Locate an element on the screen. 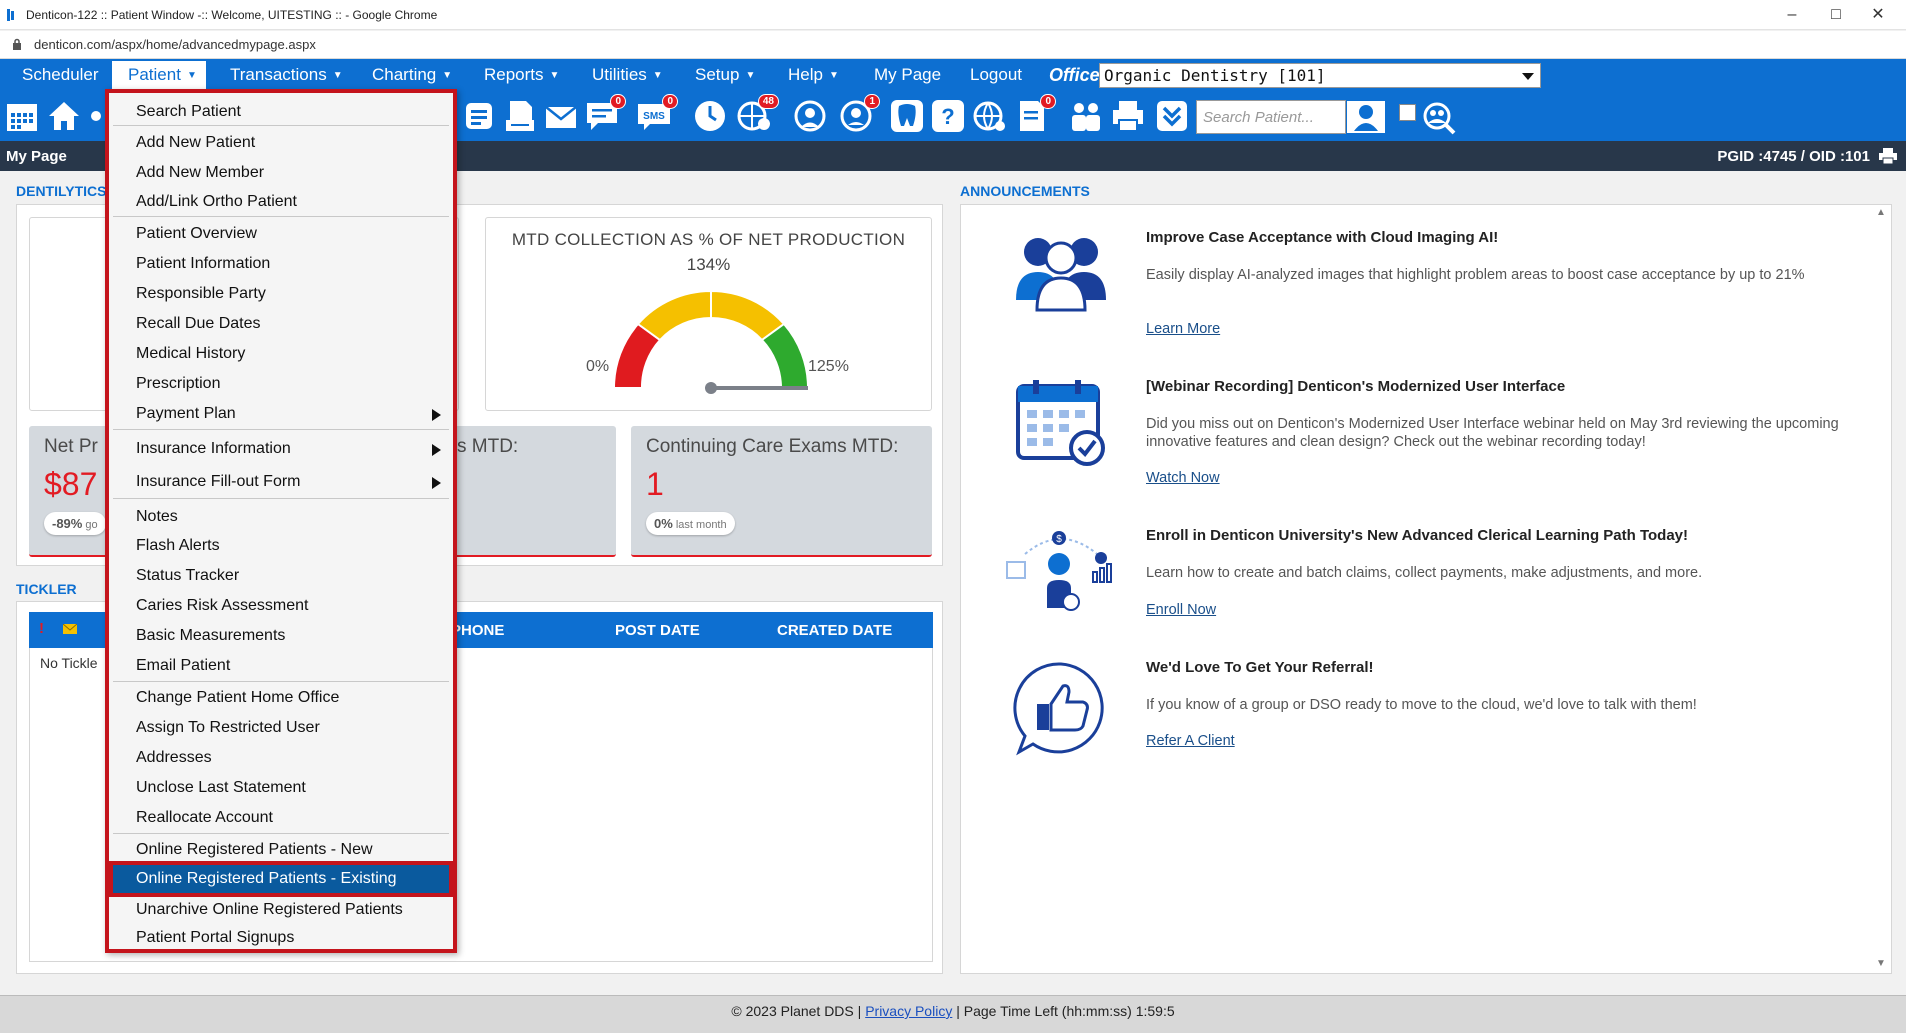 The height and width of the screenshot is (1033, 1906). stat-card-title: Continuing Care Exams MTD: is located at coordinates (772, 446).